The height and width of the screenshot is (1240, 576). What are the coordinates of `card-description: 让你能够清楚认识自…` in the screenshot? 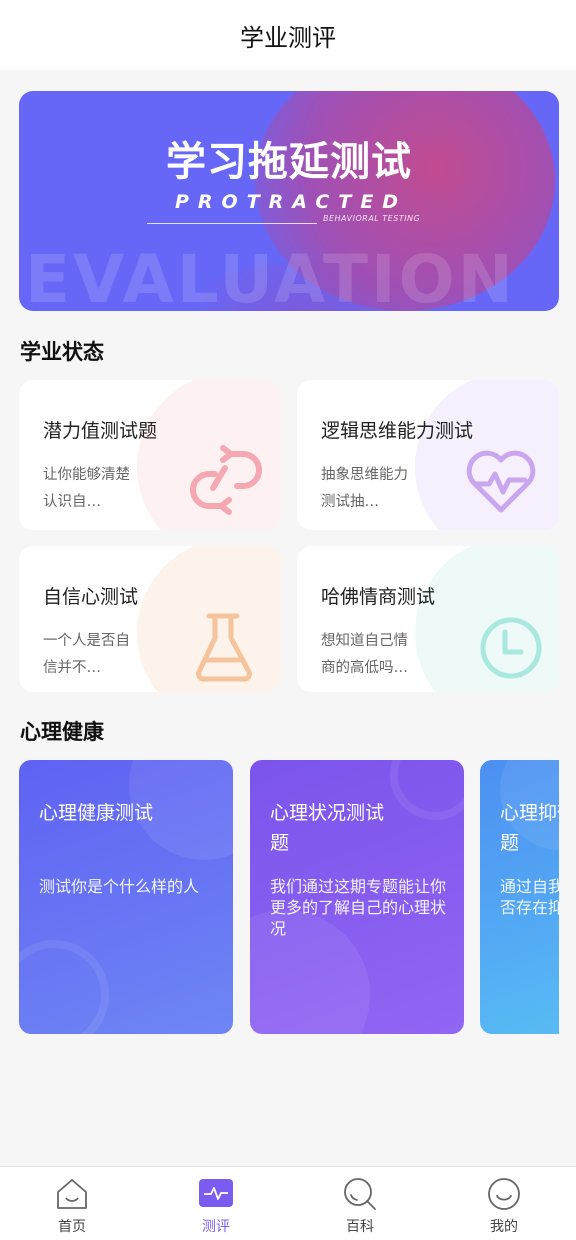 It's located at (86, 488).